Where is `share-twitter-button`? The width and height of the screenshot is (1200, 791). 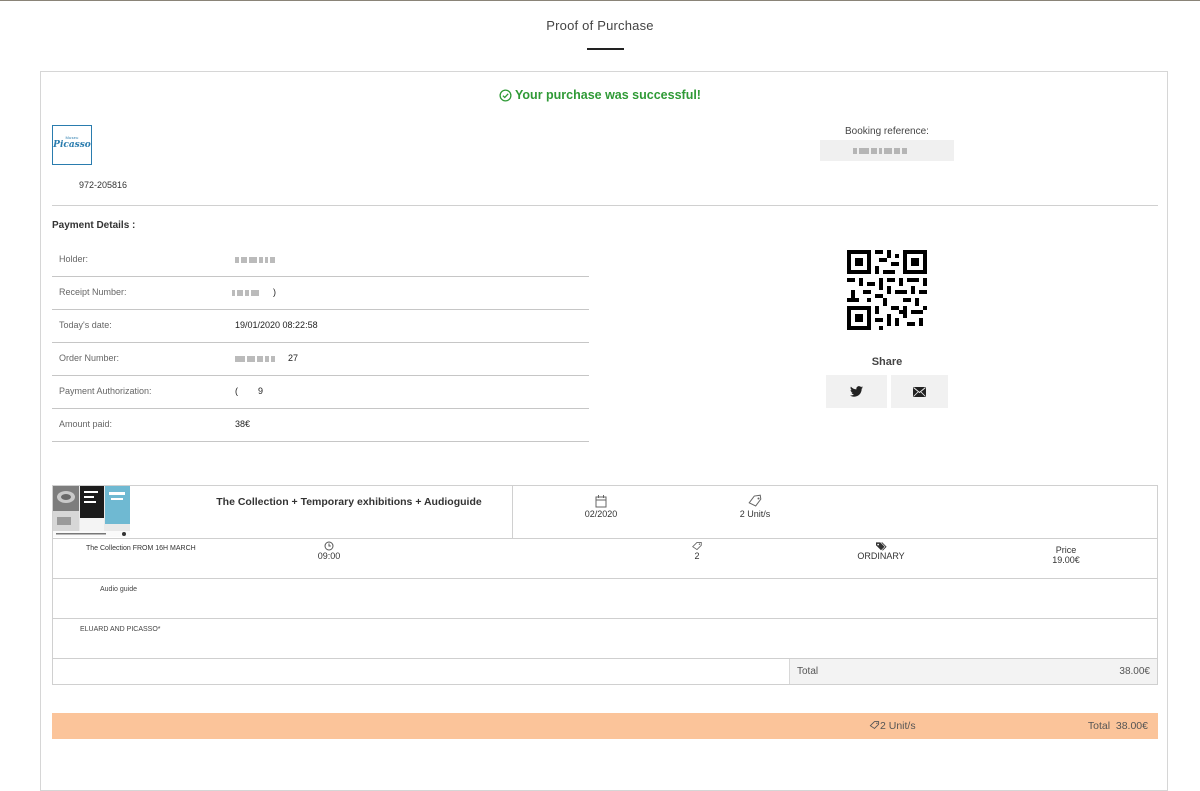 share-twitter-button is located at coordinates (856, 391).